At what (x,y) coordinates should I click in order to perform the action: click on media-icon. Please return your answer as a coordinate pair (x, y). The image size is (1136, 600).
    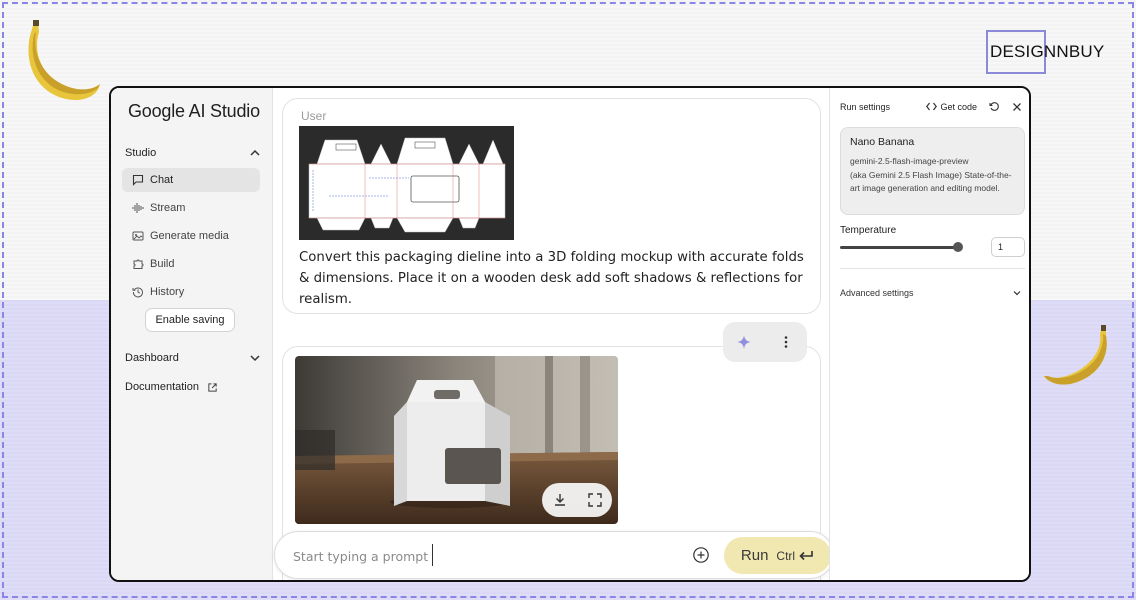
    Looking at the image, I should click on (138, 236).